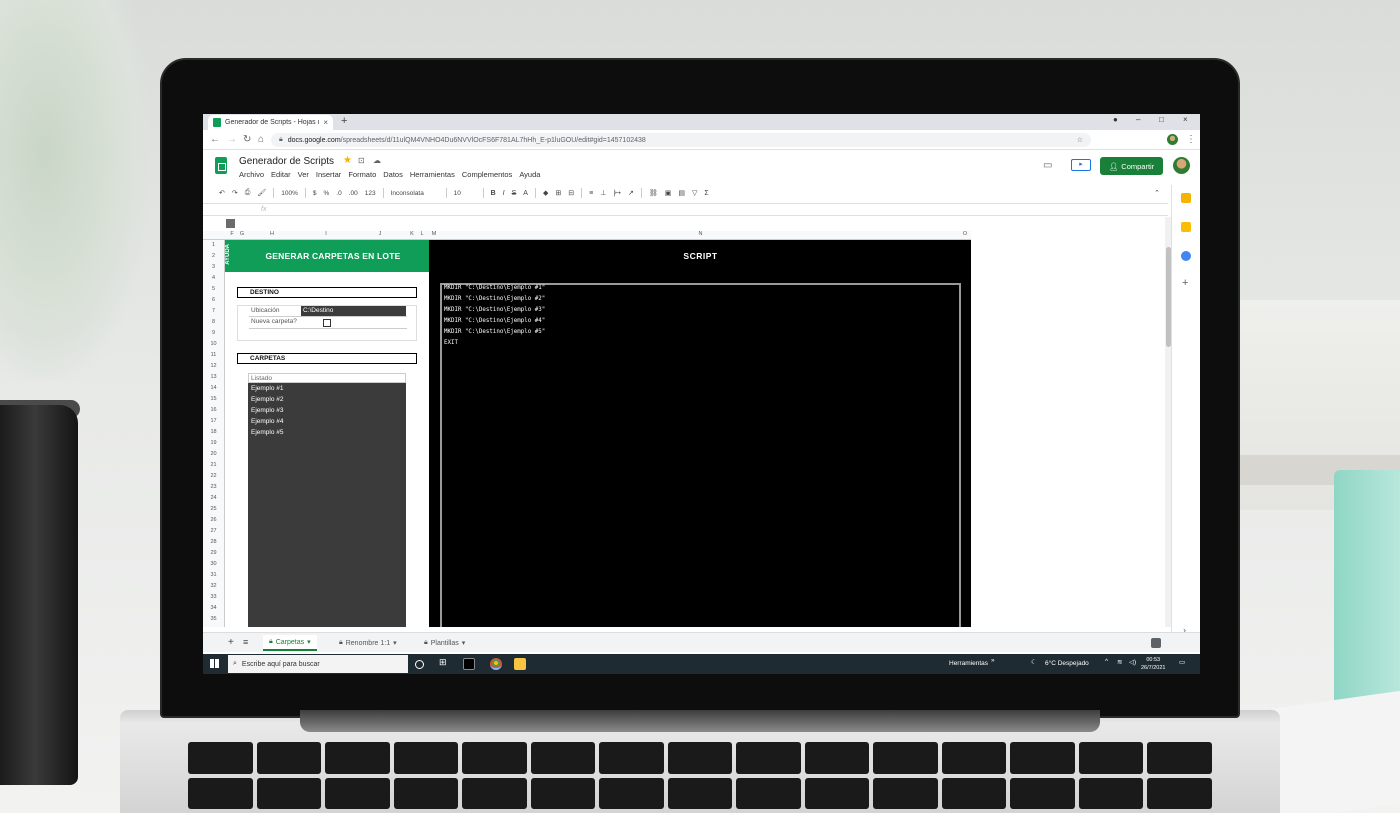  Describe the element at coordinates (558, 193) in the screenshot. I see `borders-icon: ⊞` at that location.